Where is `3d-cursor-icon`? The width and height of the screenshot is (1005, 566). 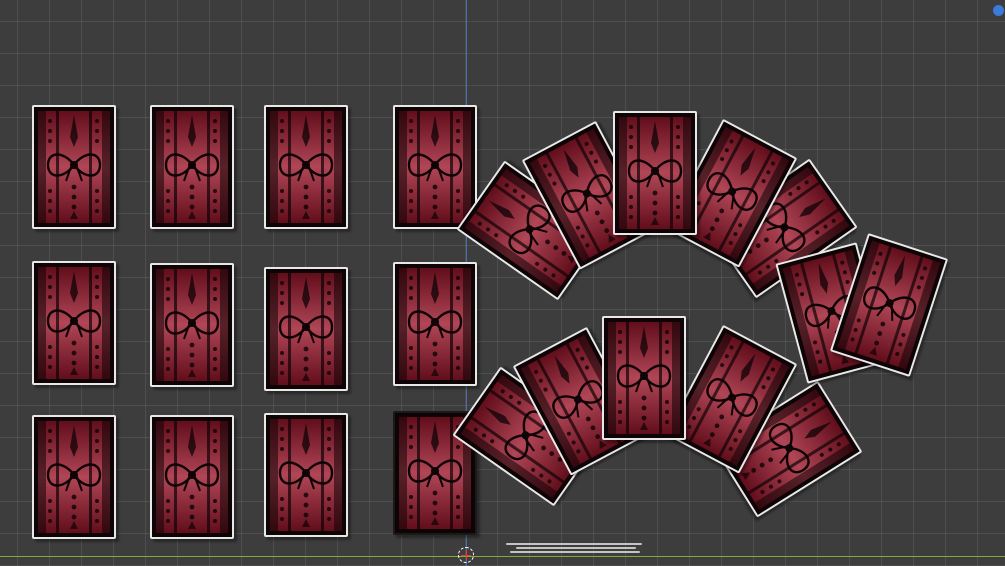 3d-cursor-icon is located at coordinates (466, 555).